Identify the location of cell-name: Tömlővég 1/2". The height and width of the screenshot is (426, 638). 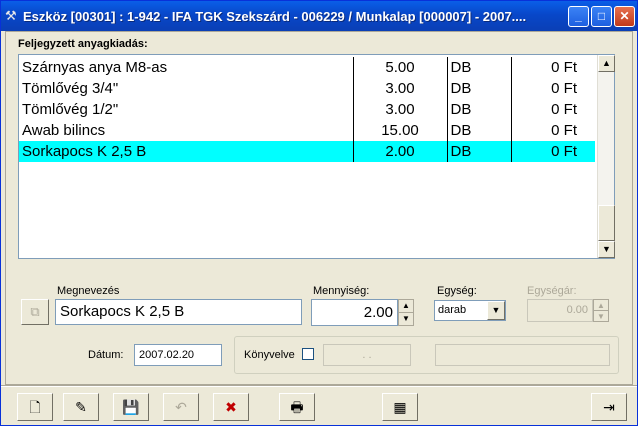
(186, 109).